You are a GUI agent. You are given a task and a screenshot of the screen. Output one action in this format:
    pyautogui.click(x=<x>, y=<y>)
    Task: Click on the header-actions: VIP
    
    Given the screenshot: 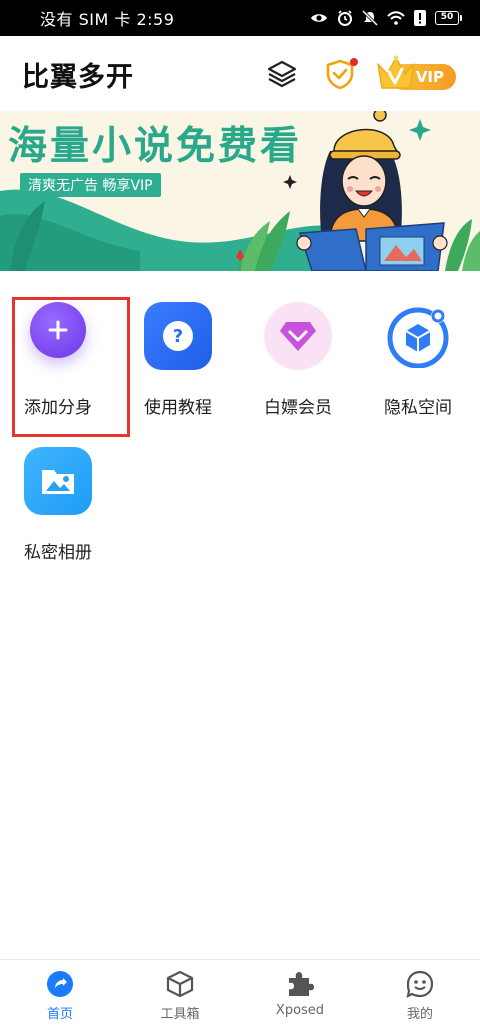 What is the action you would take?
    pyautogui.click(x=360, y=74)
    